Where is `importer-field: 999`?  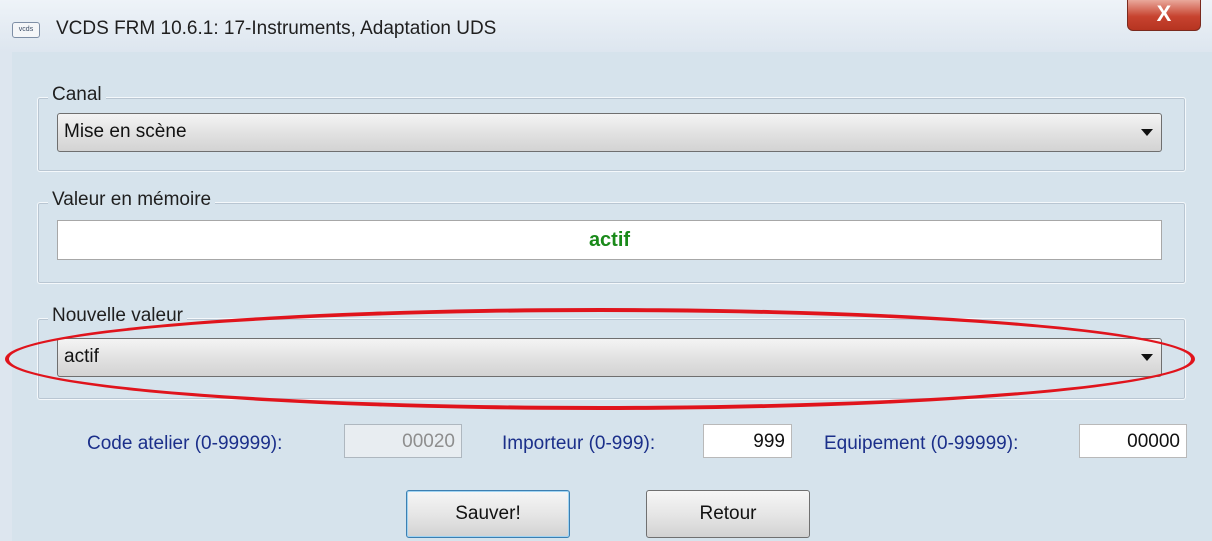 importer-field: 999 is located at coordinates (747, 441).